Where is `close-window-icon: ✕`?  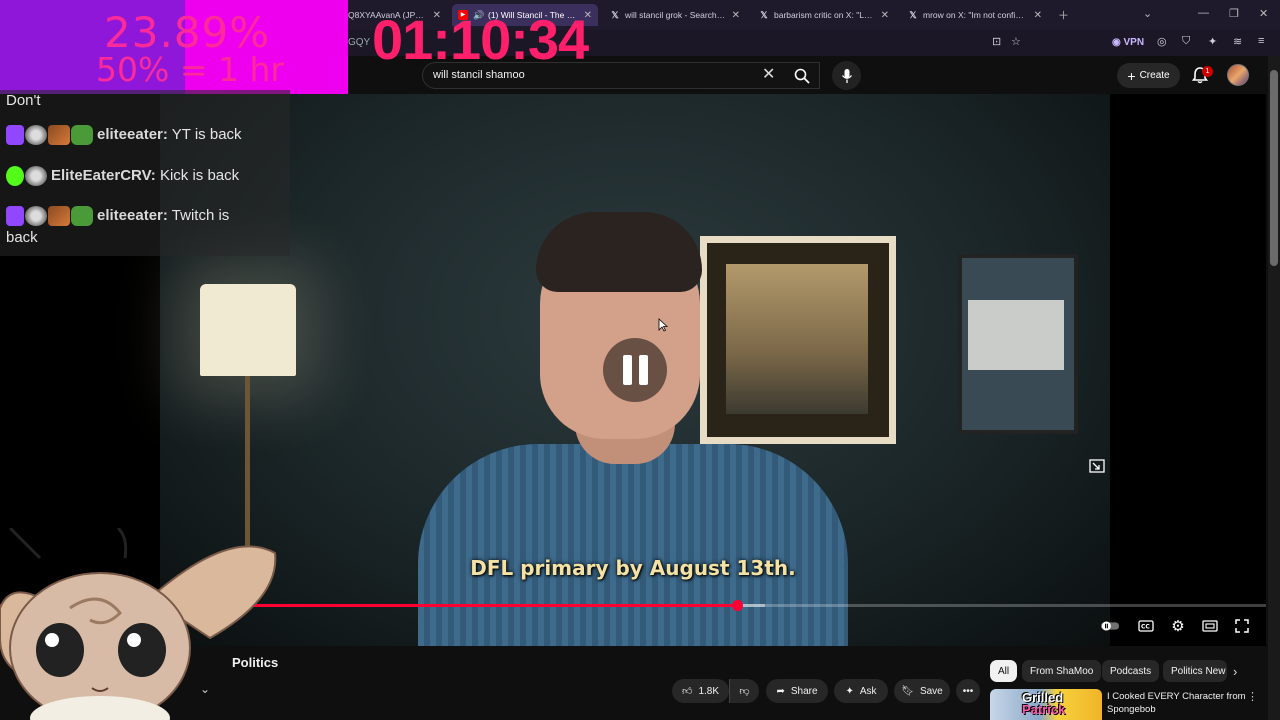
close-window-icon: ✕ is located at coordinates (1263, 13).